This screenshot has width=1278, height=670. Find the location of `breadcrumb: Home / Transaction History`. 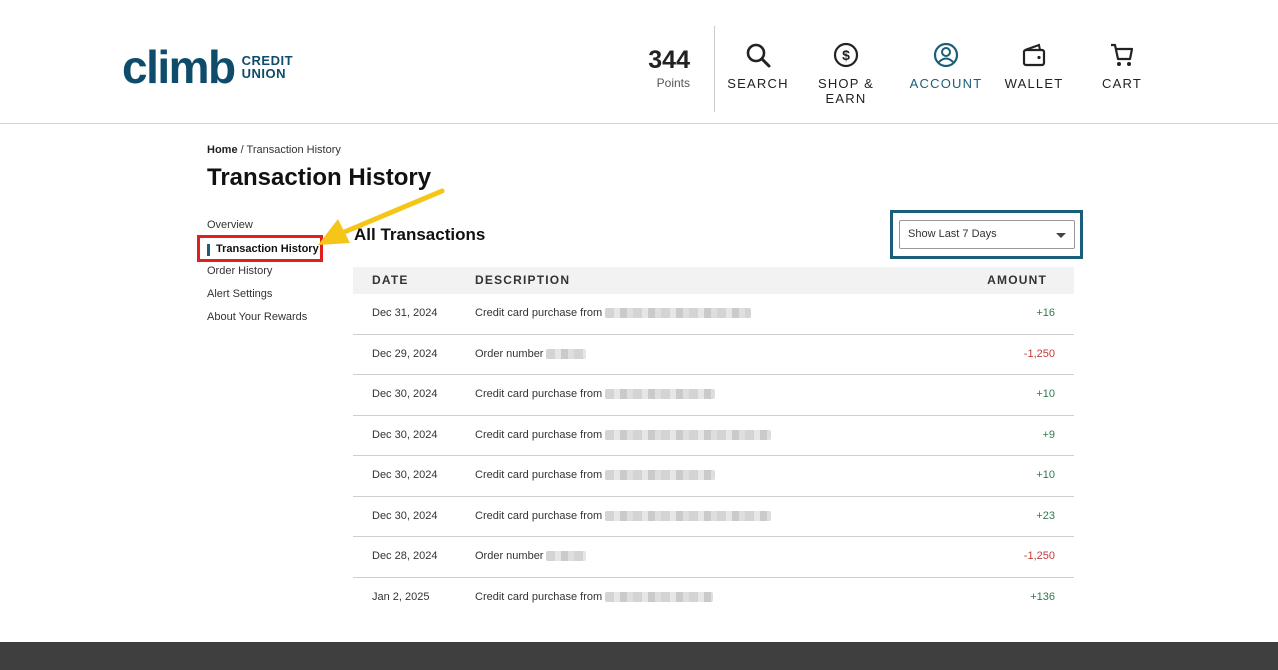

breadcrumb: Home / Transaction History is located at coordinates (274, 150).